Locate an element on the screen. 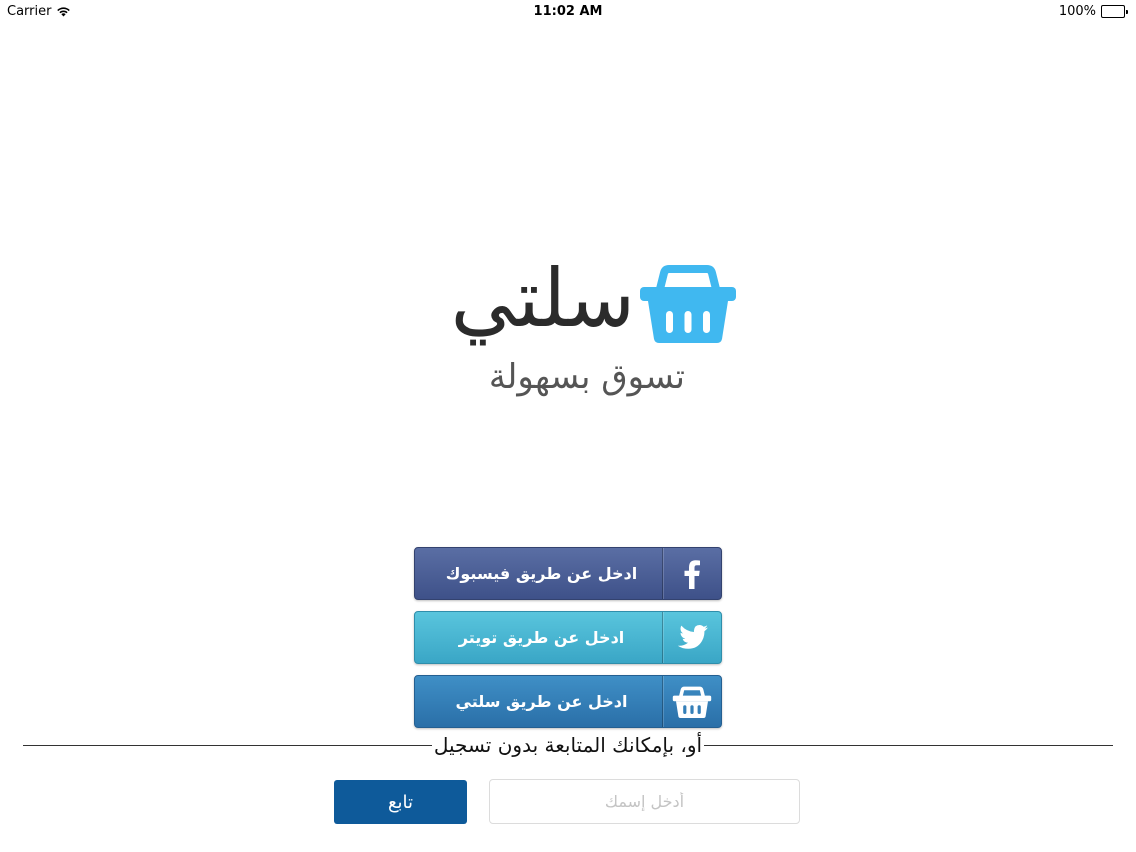 The height and width of the screenshot is (852, 1136). name-input is located at coordinates (644, 801).